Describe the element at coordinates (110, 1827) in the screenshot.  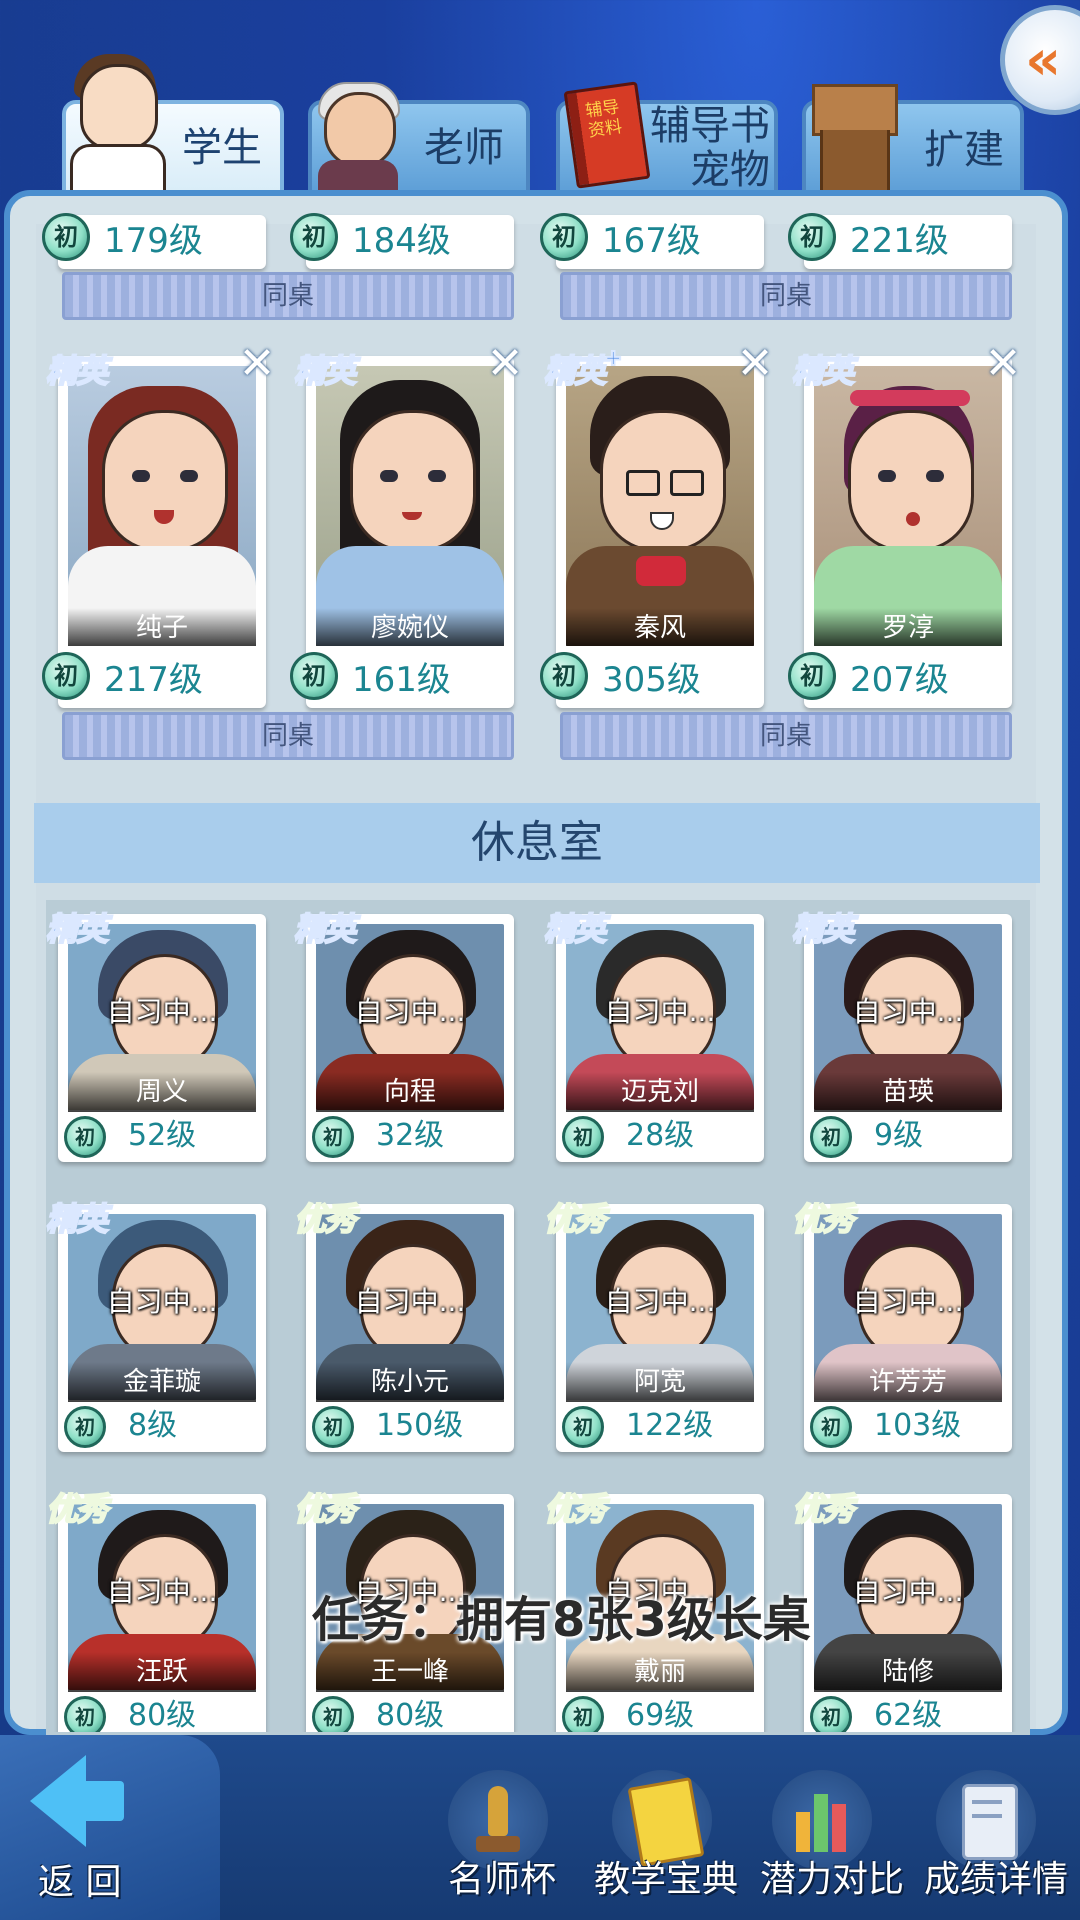
I see `back-button: 返 回` at that location.